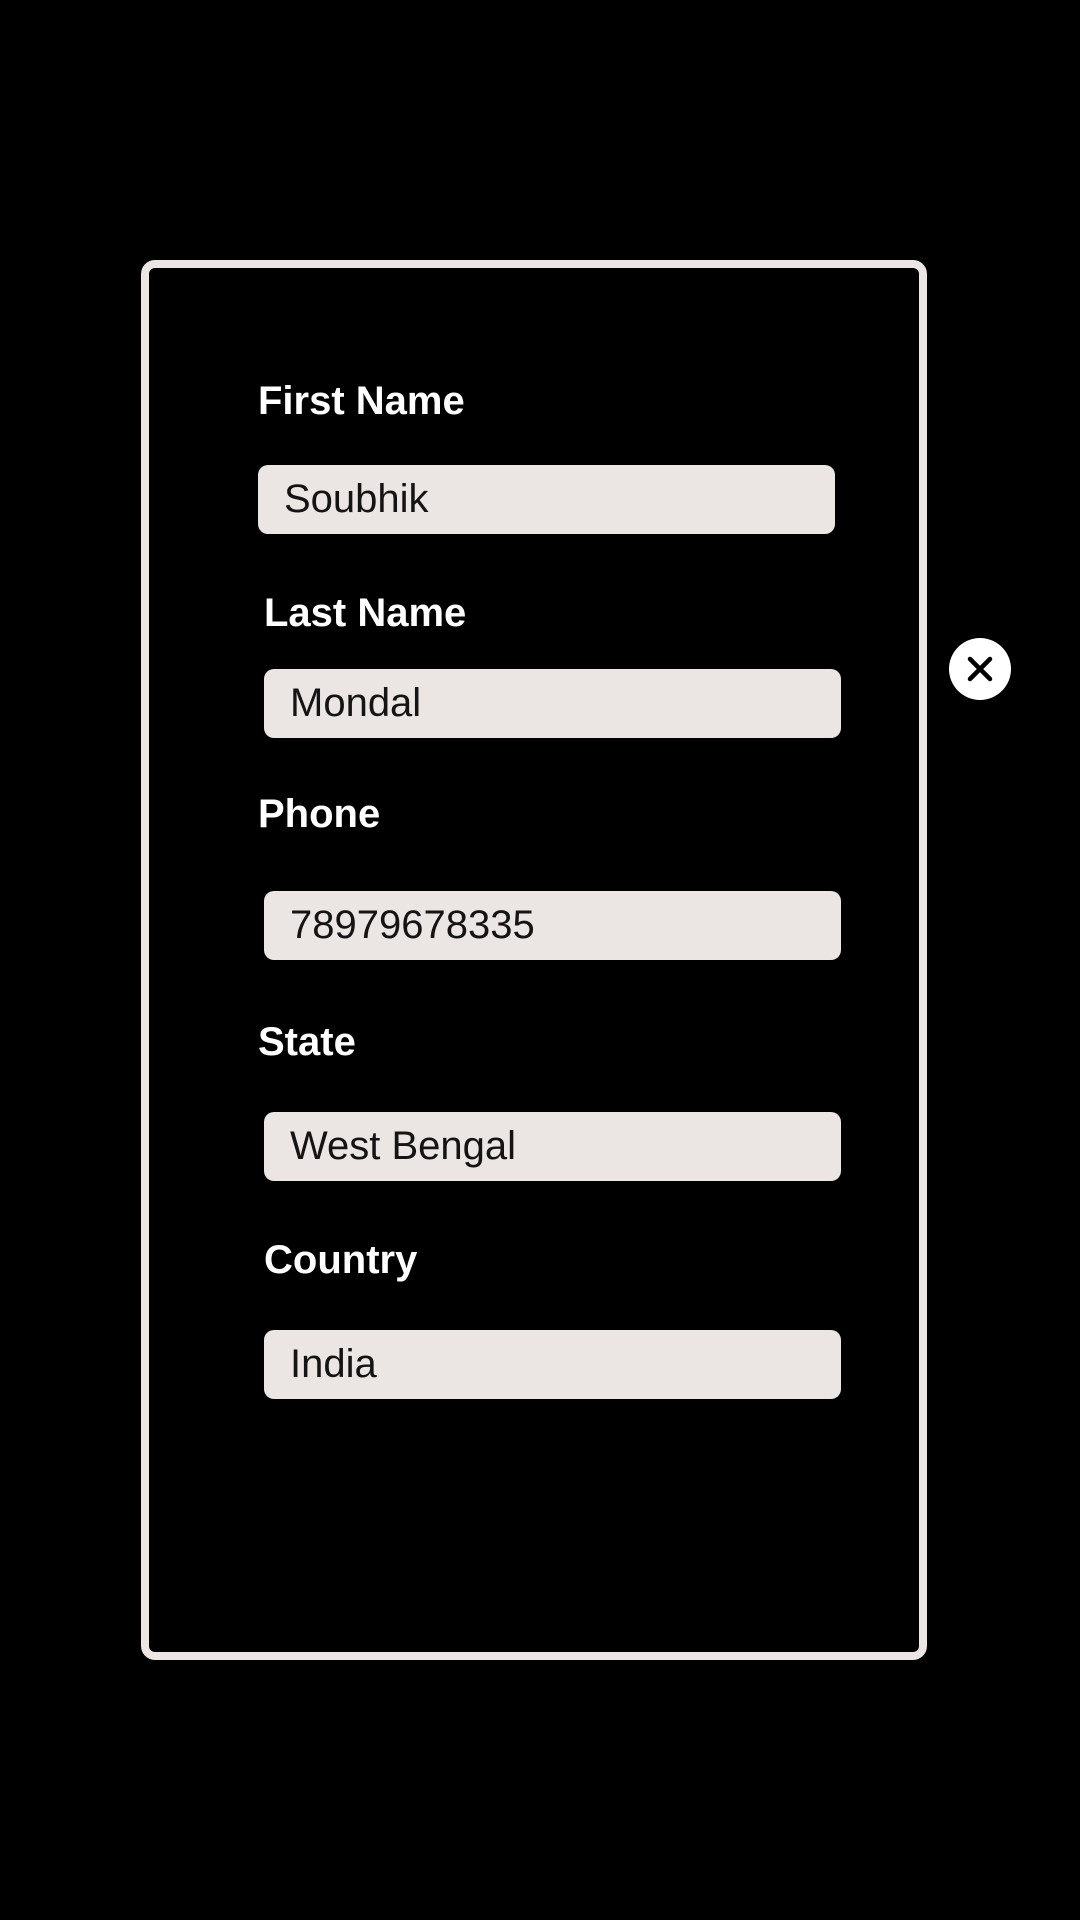 This screenshot has height=1920, width=1080. Describe the element at coordinates (341, 1260) in the screenshot. I see `country-label: Country` at that location.